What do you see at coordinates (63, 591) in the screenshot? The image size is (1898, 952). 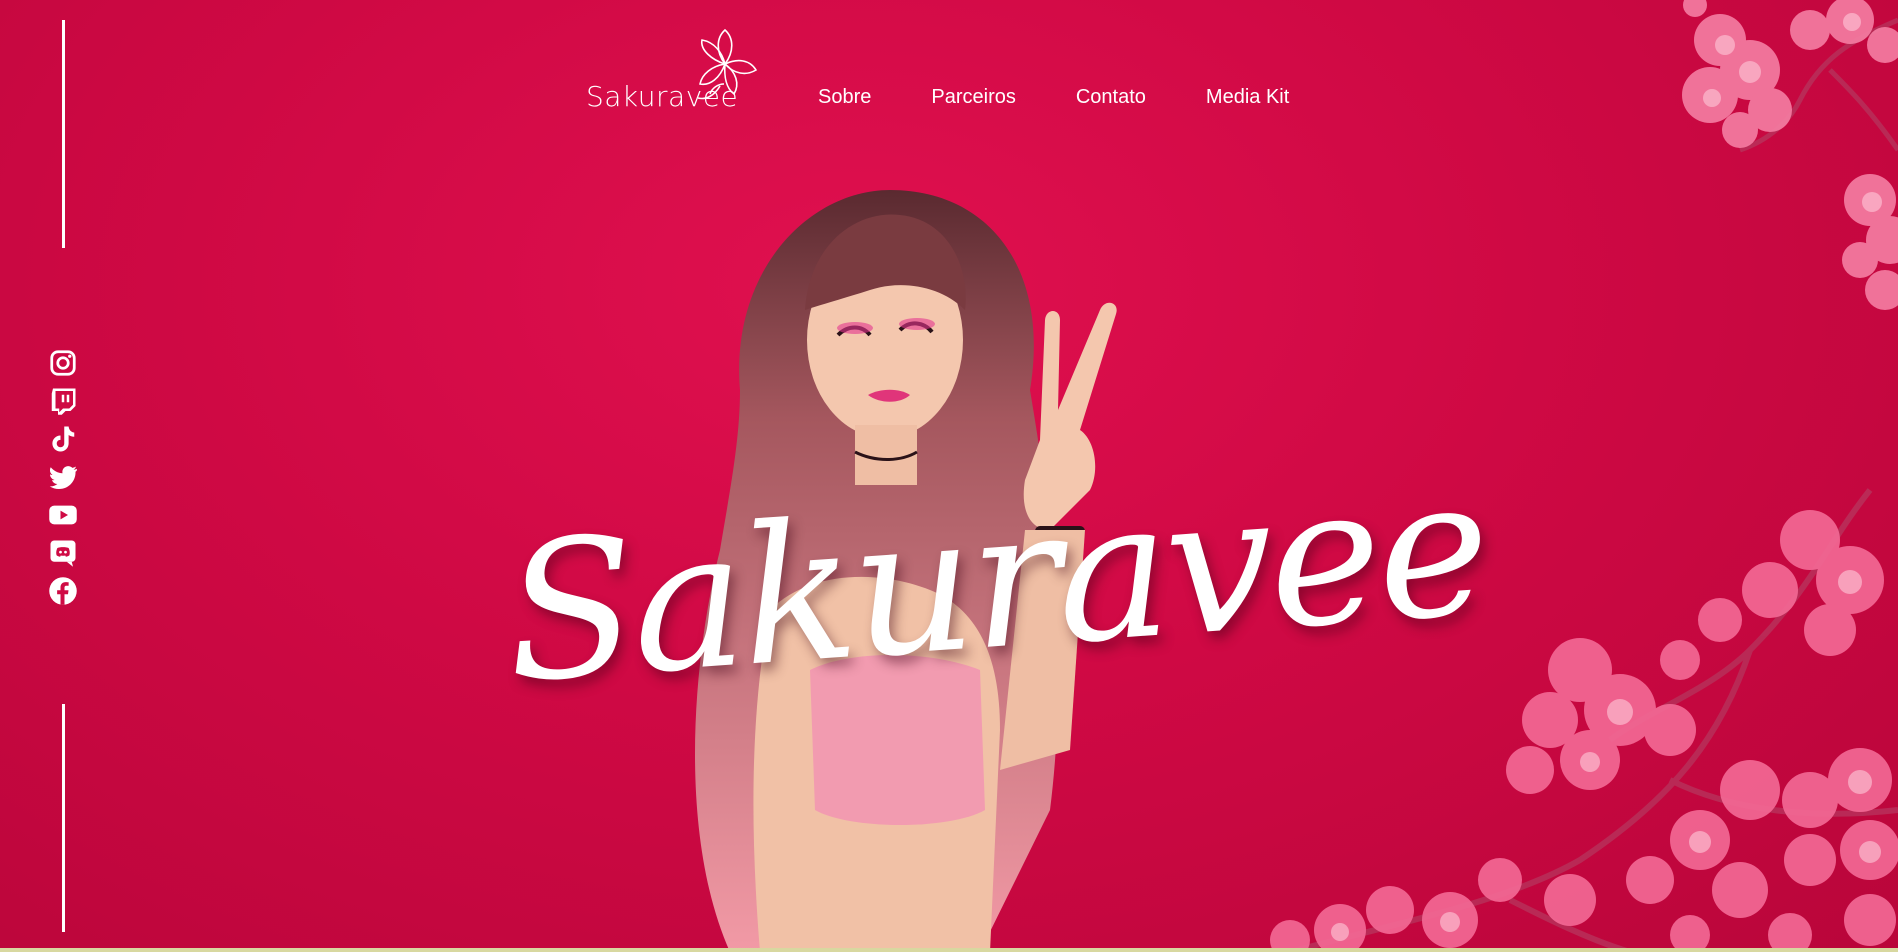 I see `facebook-icon` at bounding box center [63, 591].